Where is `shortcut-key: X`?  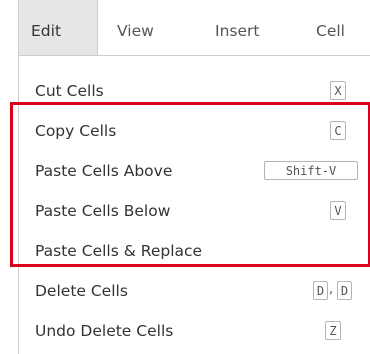
shortcut-key: X is located at coordinates (338, 90).